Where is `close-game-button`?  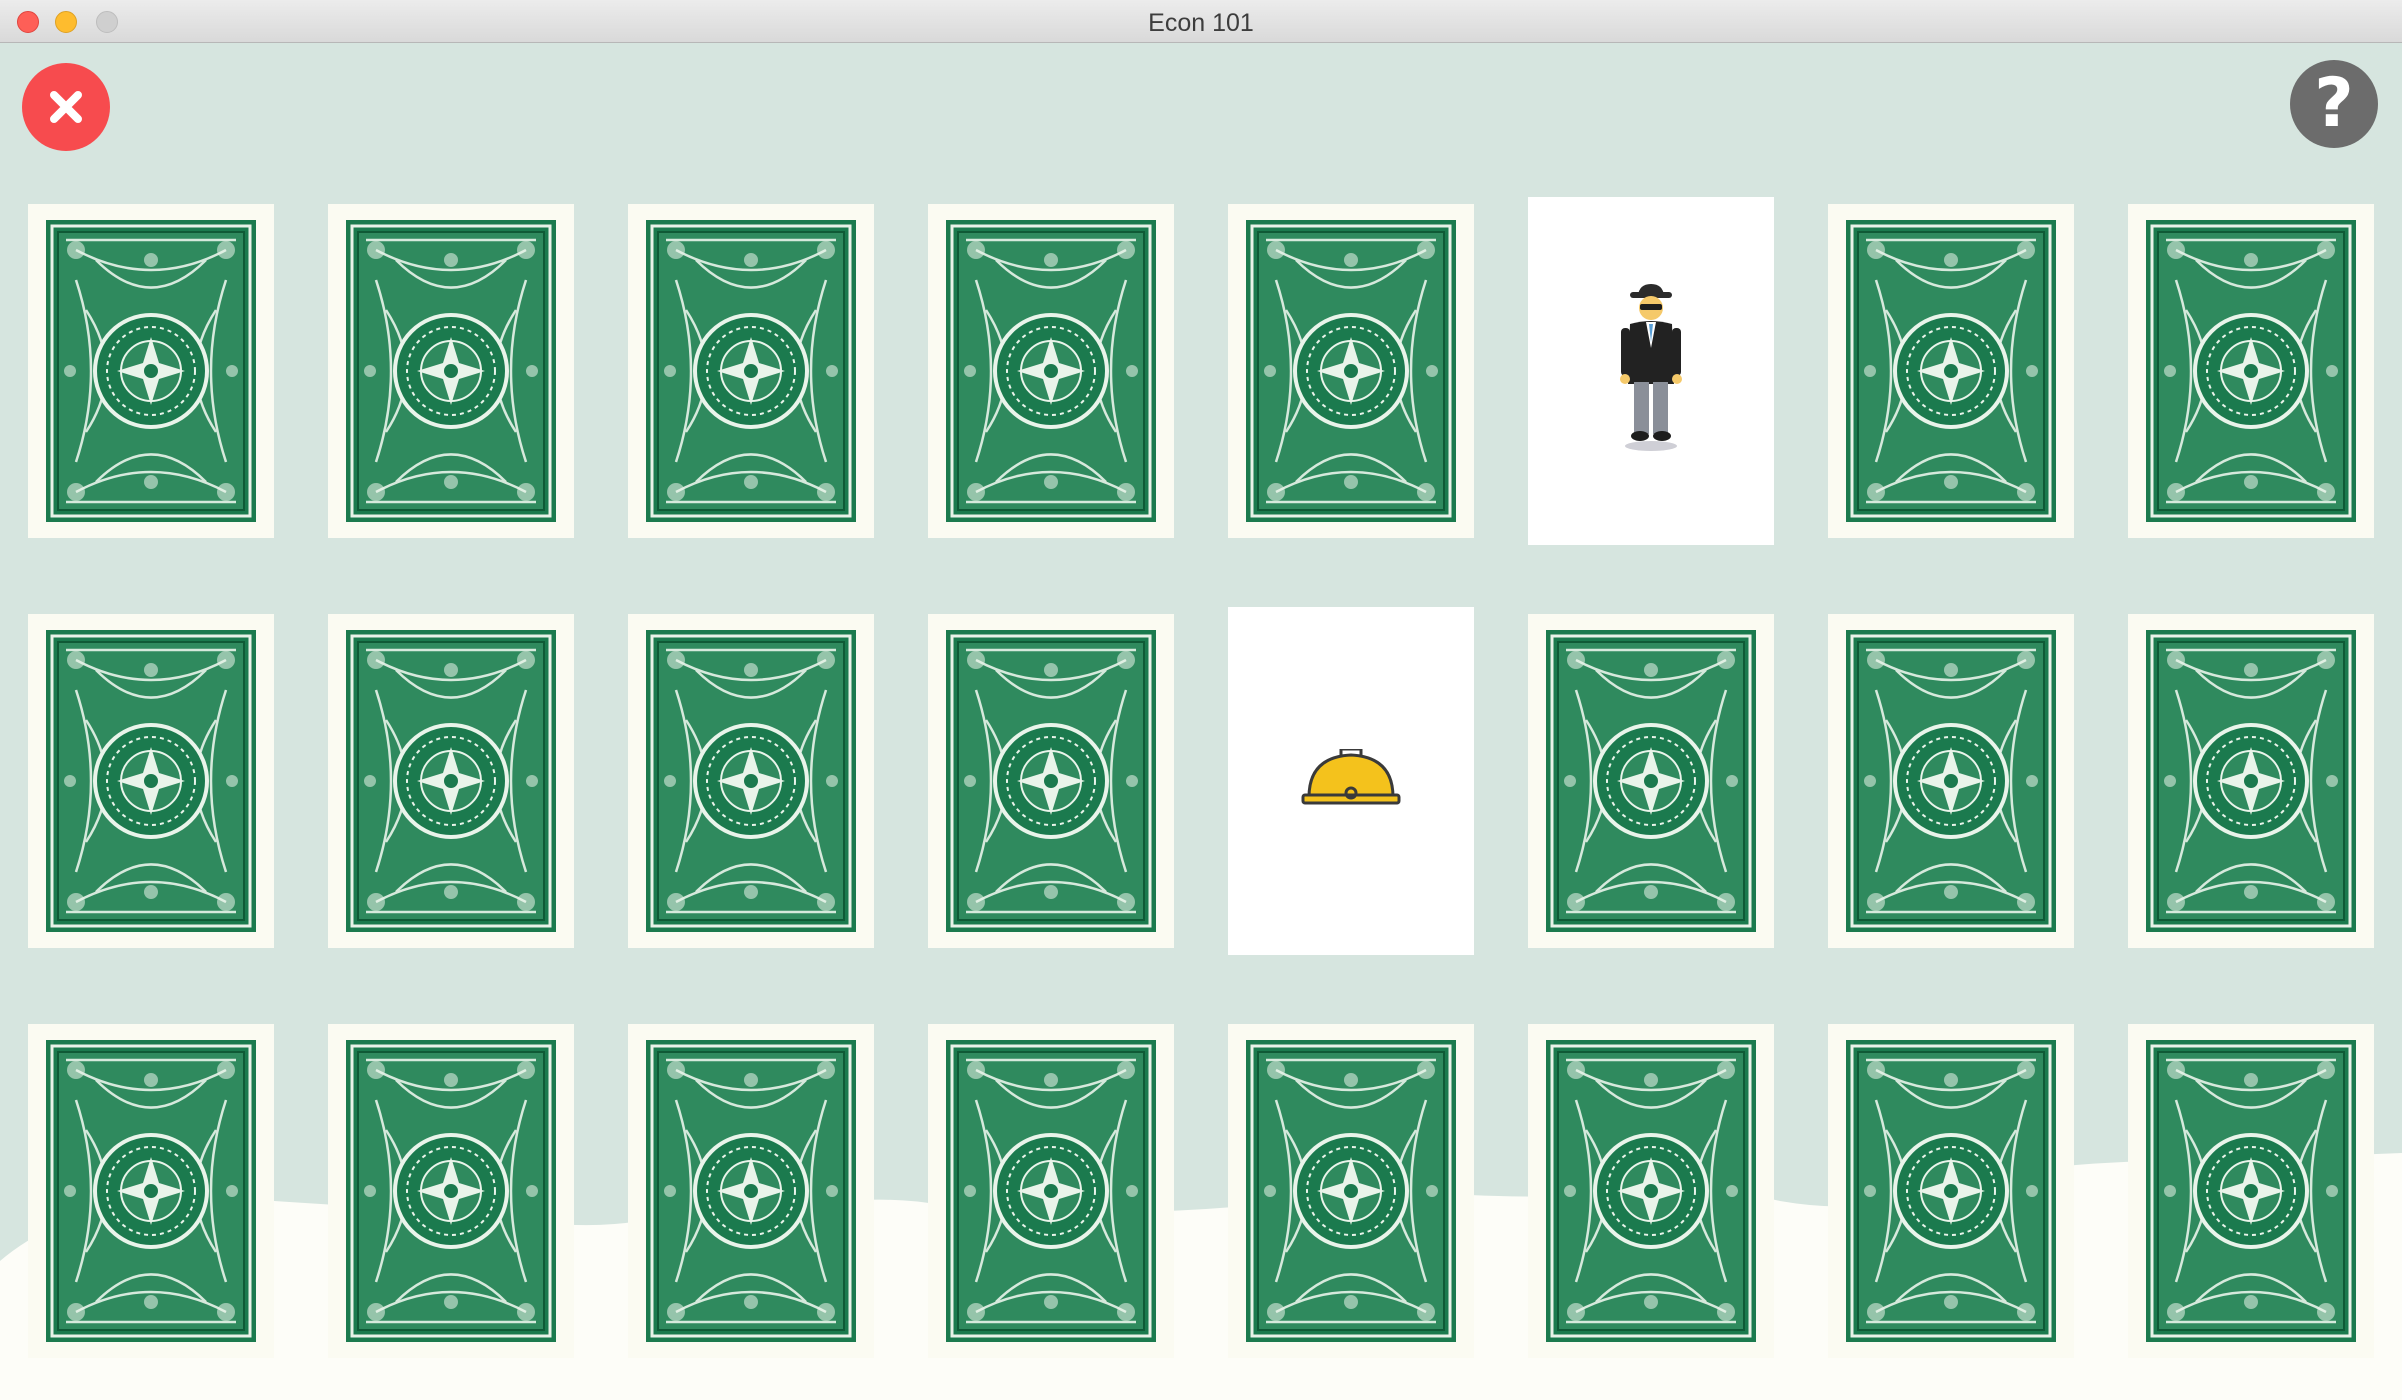 close-game-button is located at coordinates (66, 107).